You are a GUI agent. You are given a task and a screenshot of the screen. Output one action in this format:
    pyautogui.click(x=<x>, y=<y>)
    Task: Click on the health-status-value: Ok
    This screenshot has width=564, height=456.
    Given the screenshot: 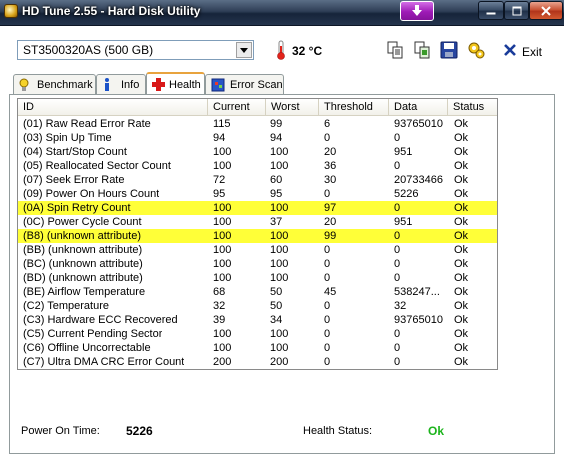 What is the action you would take?
    pyautogui.click(x=436, y=431)
    